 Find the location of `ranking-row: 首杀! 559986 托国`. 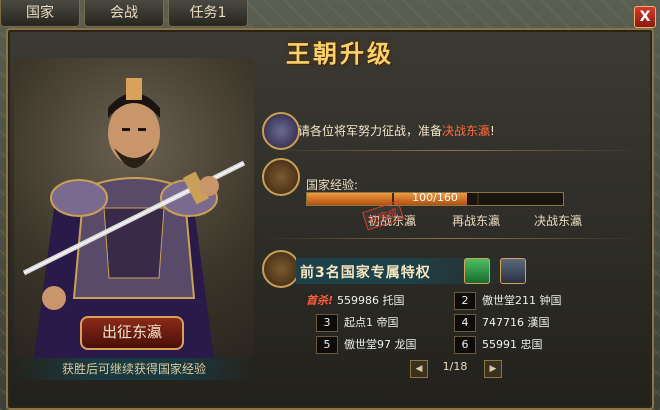

ranking-row: 首杀! 559986 托国 is located at coordinates (355, 300).